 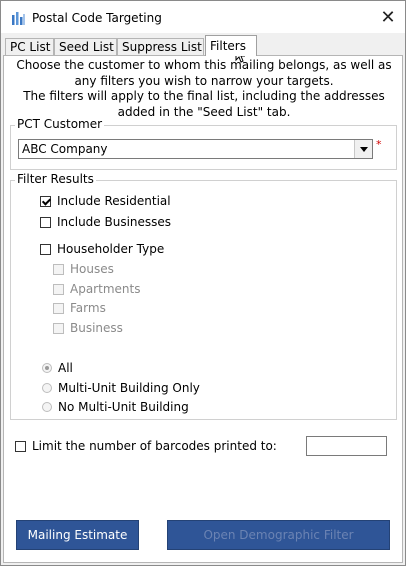 What do you see at coordinates (47, 388) in the screenshot?
I see `unit-multi-only-radio` at bounding box center [47, 388].